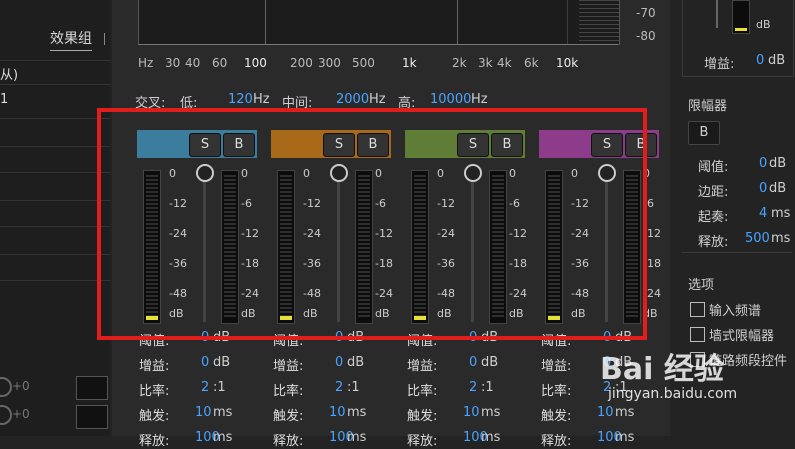 The image size is (795, 449). What do you see at coordinates (735, 311) in the screenshot?
I see `option-label: 输入频谱` at bounding box center [735, 311].